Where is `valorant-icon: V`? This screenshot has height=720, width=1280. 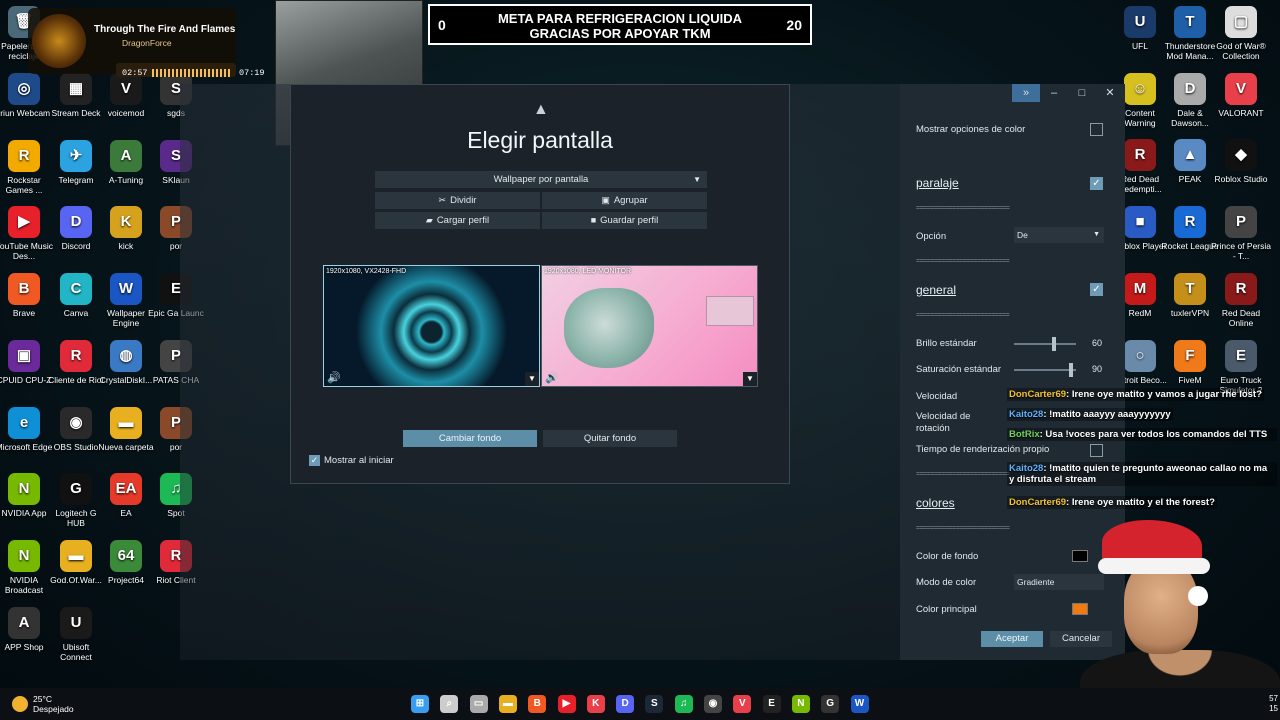
valorant-icon: V is located at coordinates (742, 704).